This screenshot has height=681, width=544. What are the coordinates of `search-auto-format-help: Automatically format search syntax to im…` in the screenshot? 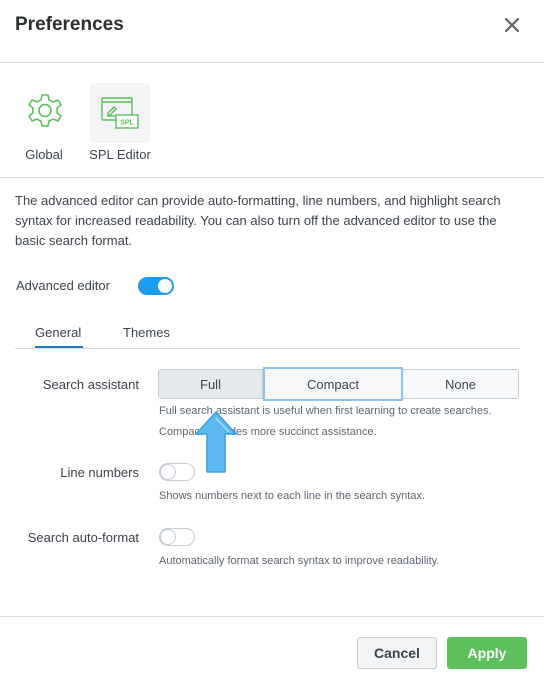 It's located at (299, 561).